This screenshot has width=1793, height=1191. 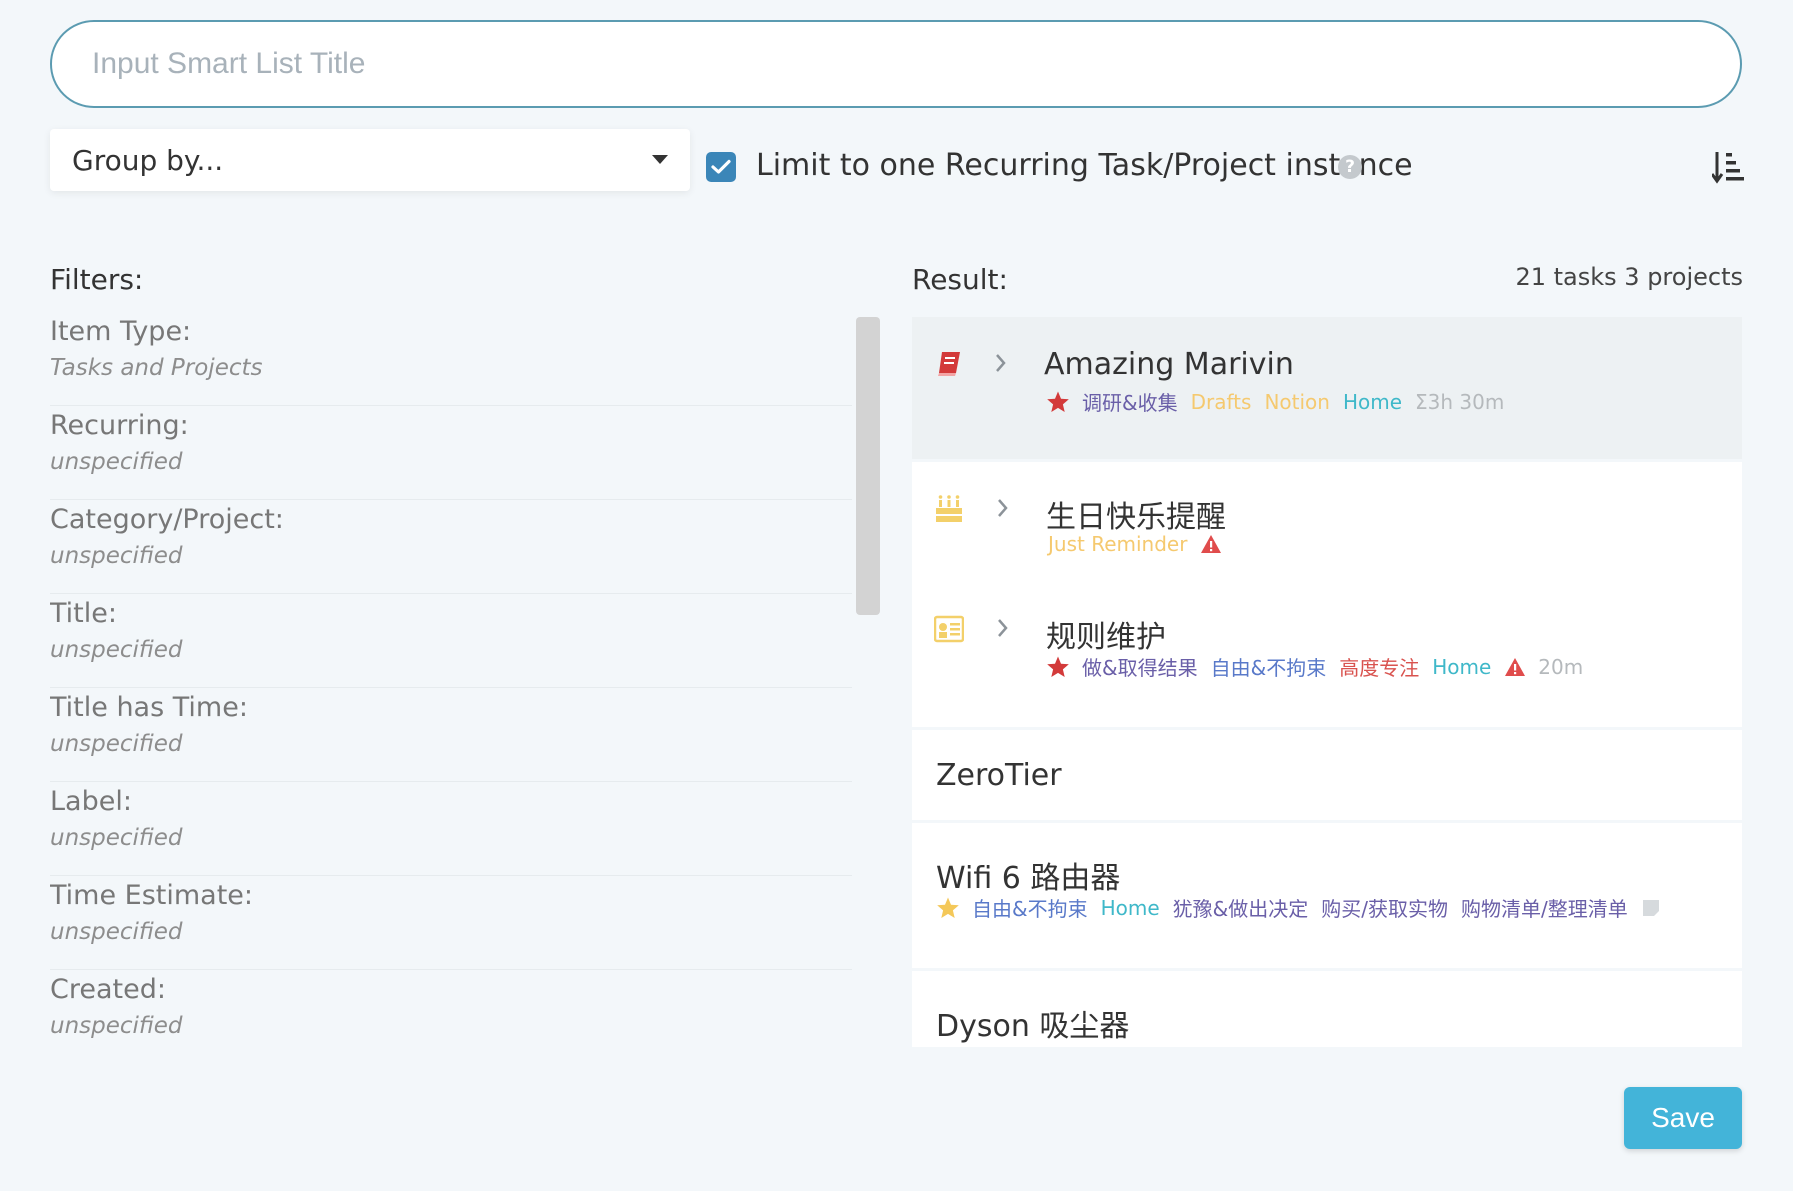 I want to click on caret-down-icon, so click(x=660, y=159).